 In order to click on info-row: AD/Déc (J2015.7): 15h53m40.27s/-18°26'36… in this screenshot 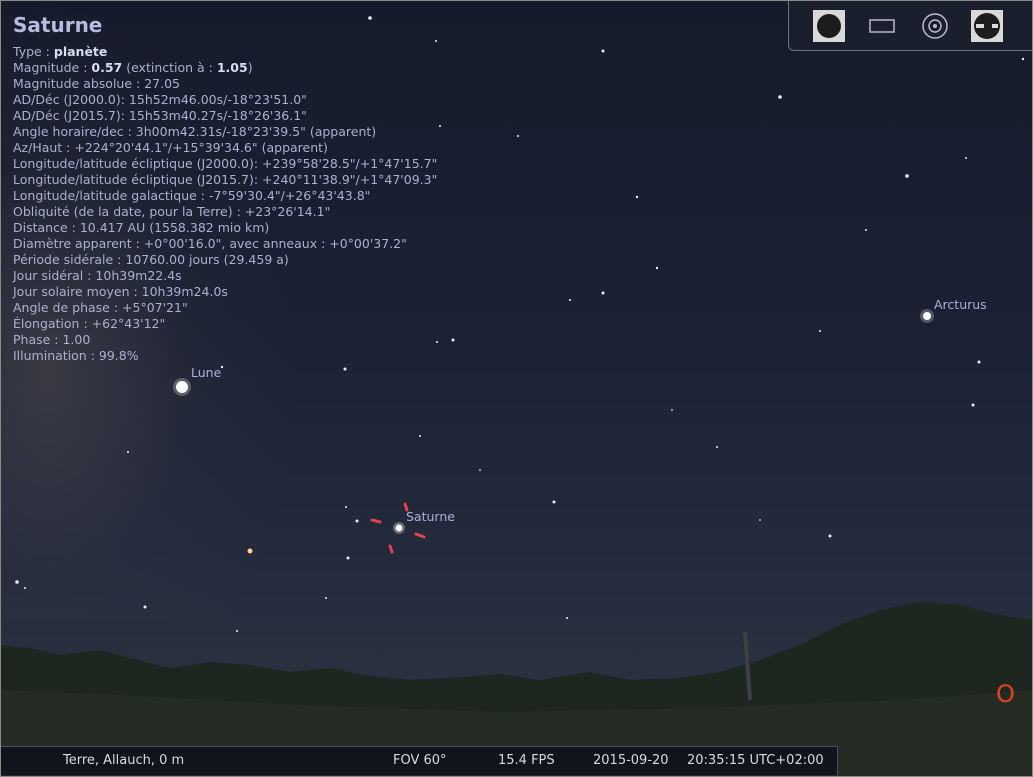, I will do `click(160, 115)`.